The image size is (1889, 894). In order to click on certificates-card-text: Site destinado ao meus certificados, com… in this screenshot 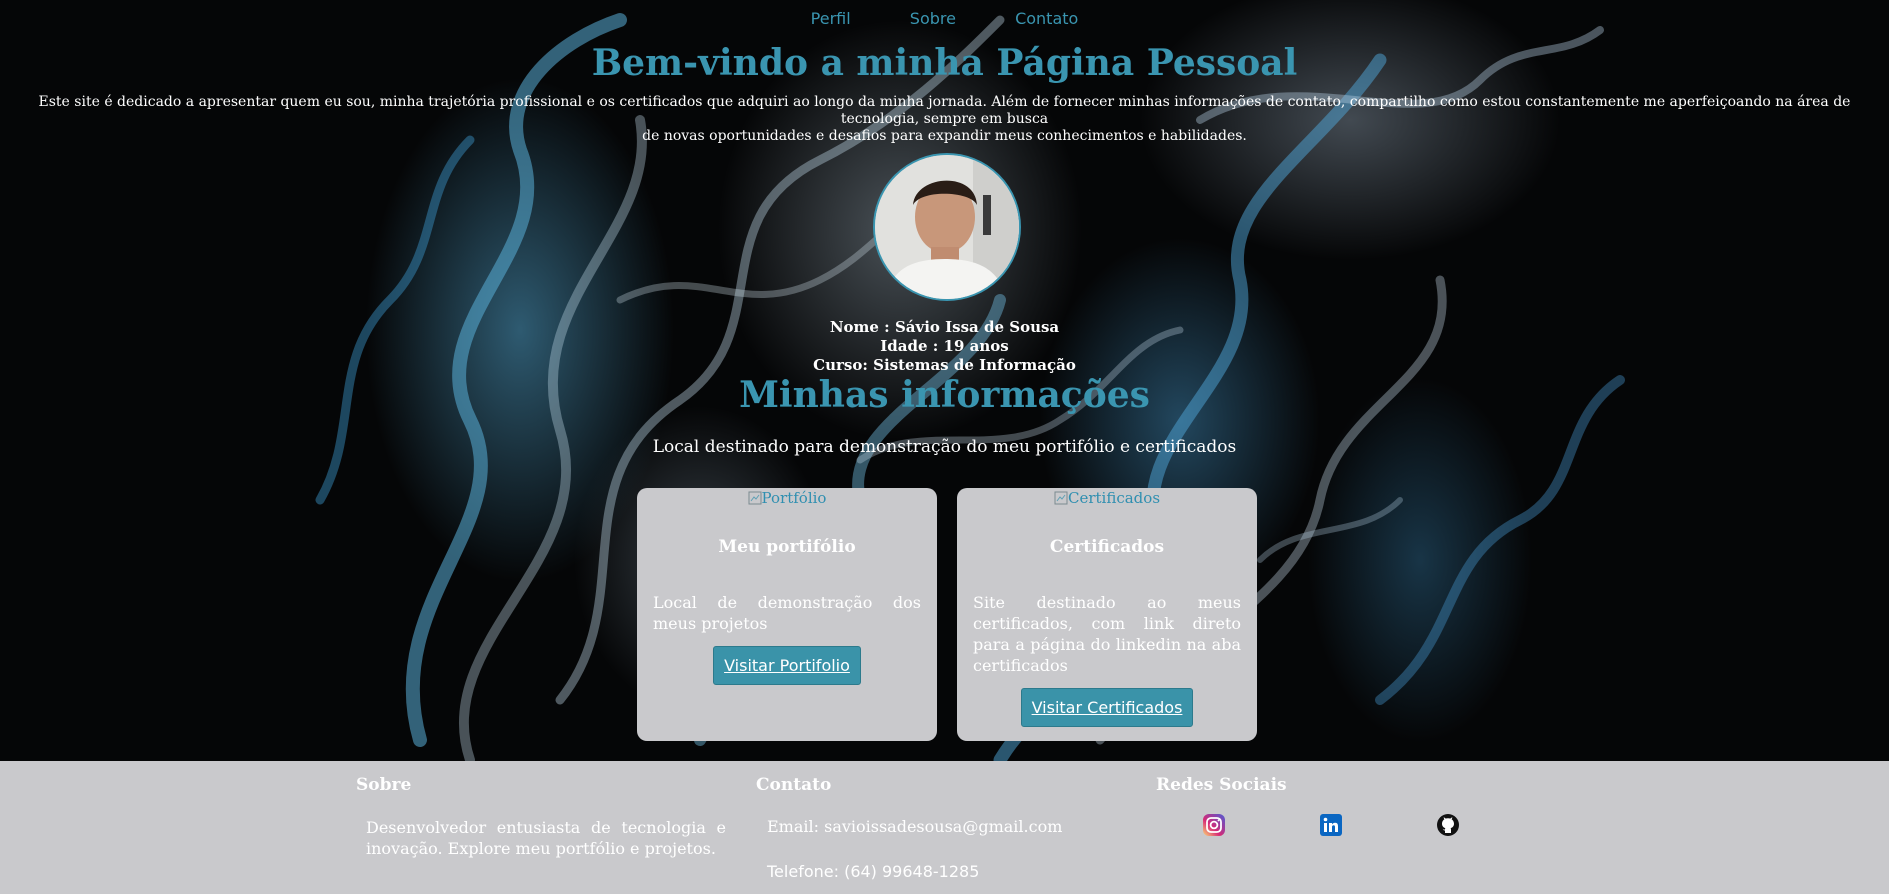, I will do `click(1107, 634)`.